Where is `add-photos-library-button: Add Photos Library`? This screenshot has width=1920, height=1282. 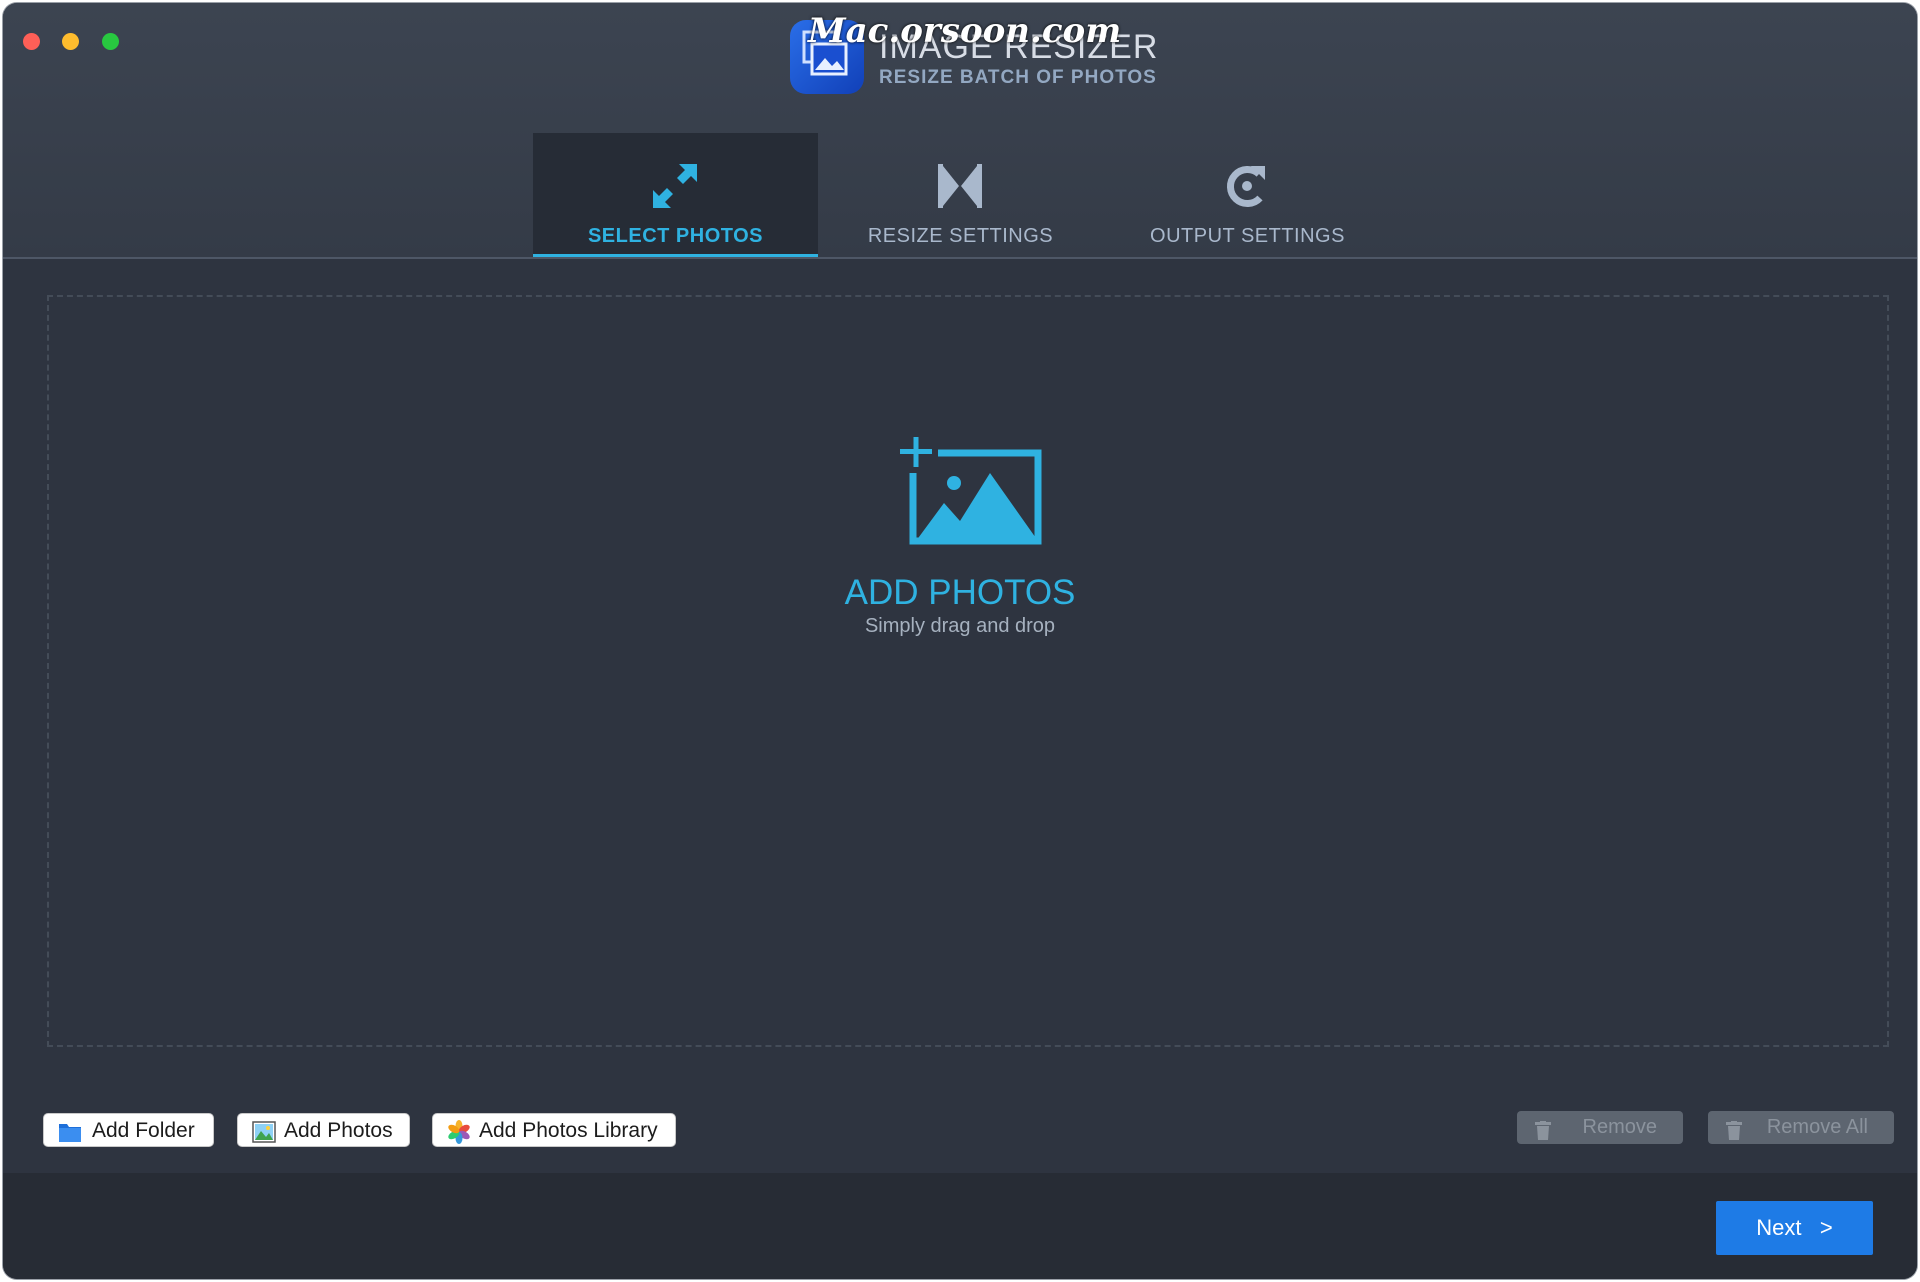
add-photos-library-button: Add Photos Library is located at coordinates (554, 1130).